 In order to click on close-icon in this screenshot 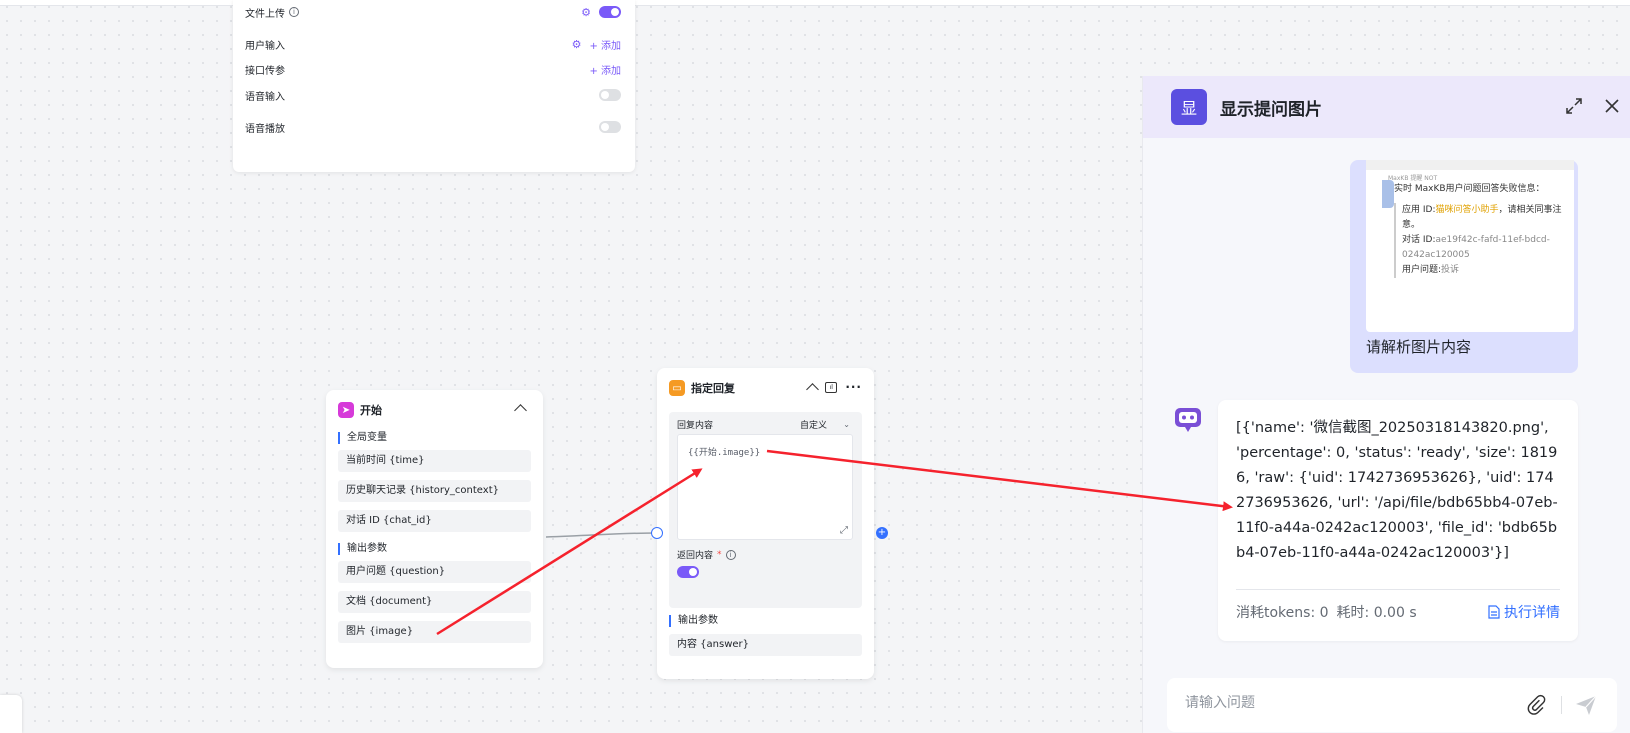, I will do `click(1612, 106)`.